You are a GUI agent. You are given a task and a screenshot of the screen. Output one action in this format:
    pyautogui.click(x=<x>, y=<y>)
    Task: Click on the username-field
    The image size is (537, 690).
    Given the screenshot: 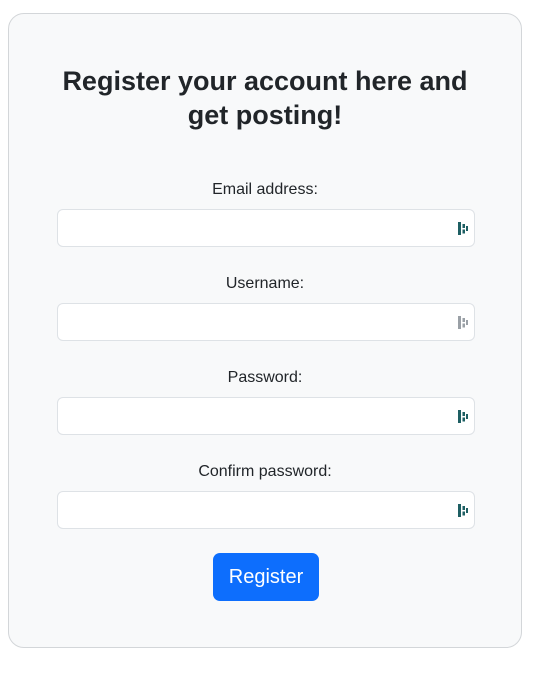 What is the action you would take?
    pyautogui.click(x=266, y=322)
    